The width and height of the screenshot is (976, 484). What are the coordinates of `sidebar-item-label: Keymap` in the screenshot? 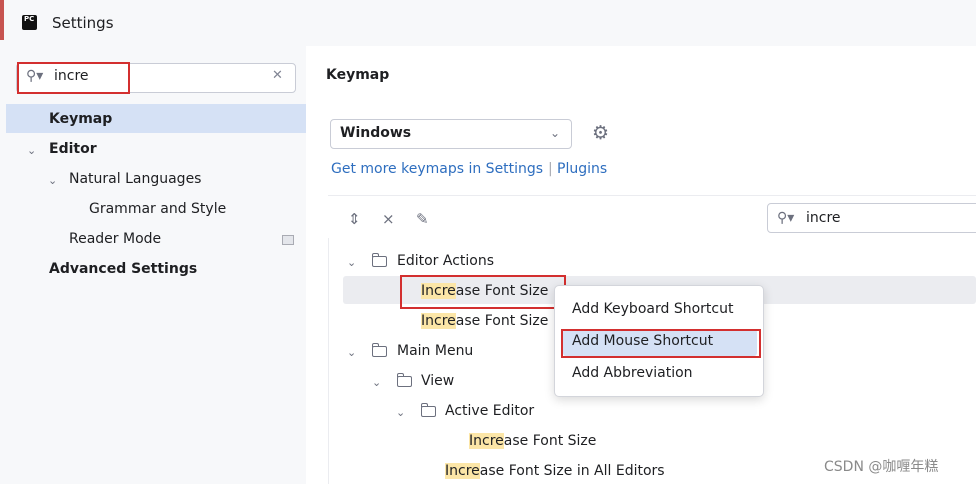 It's located at (80, 119).